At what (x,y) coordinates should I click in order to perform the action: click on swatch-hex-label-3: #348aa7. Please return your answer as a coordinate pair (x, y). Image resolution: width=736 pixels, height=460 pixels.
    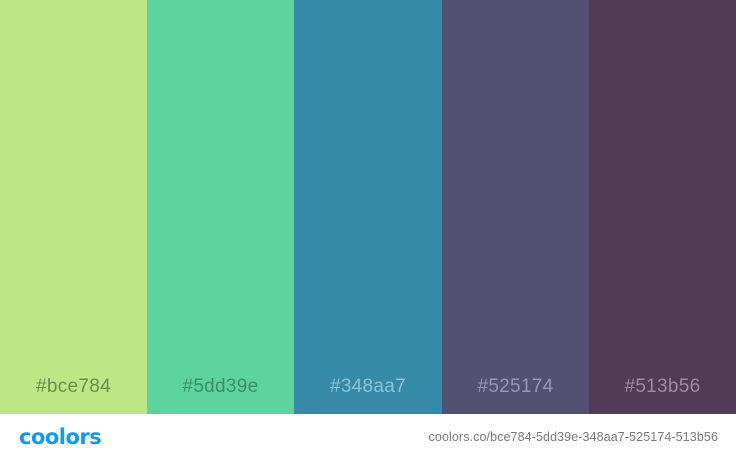
    Looking at the image, I should click on (368, 386).